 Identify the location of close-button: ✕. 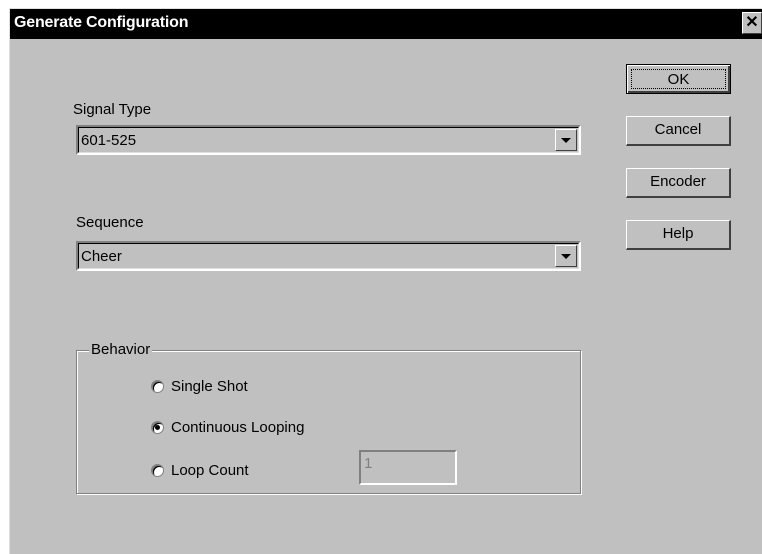
(752, 23).